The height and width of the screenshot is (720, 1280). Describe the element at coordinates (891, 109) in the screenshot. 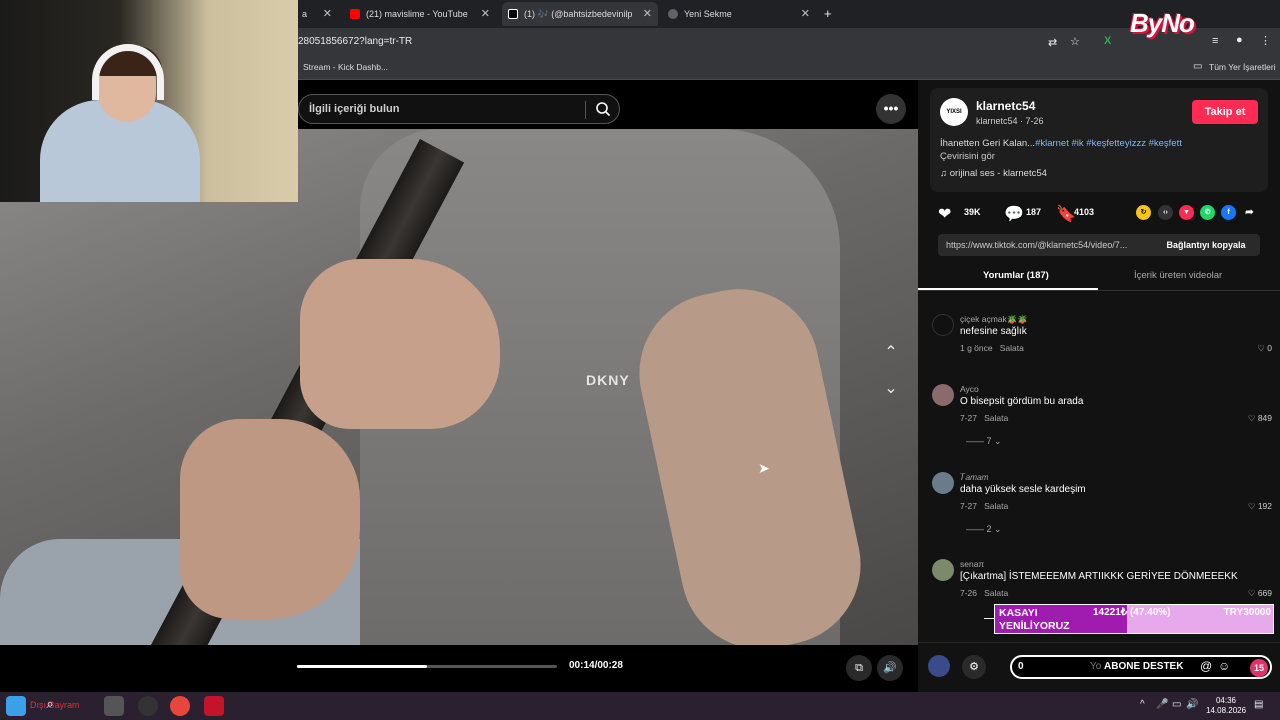

I see `more-options-button: •••` at that location.